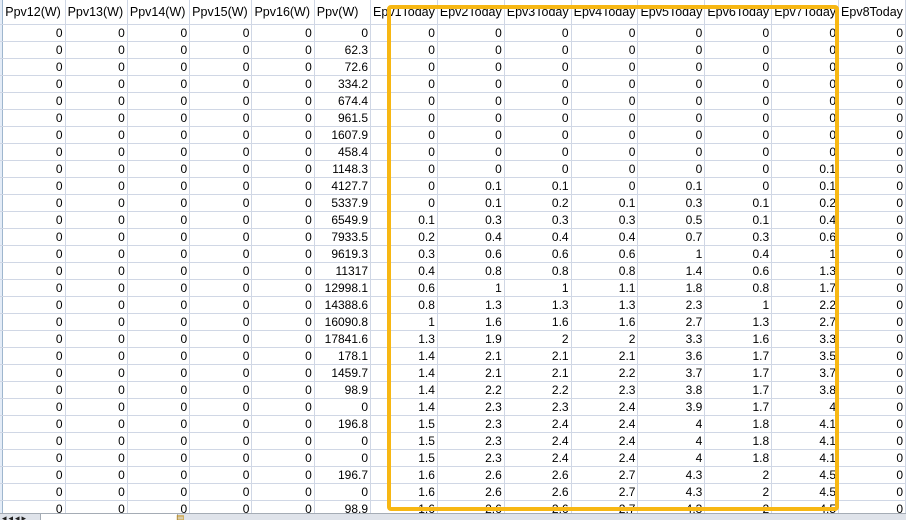 The height and width of the screenshot is (520, 906). I want to click on table-cell: 17841.6, so click(343, 339).